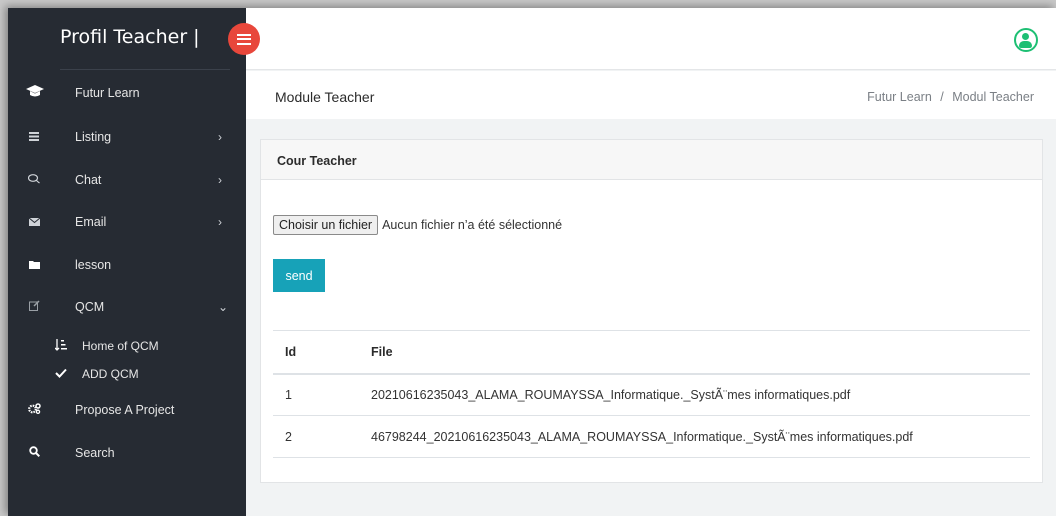  I want to click on cell-id: 1, so click(316, 394).